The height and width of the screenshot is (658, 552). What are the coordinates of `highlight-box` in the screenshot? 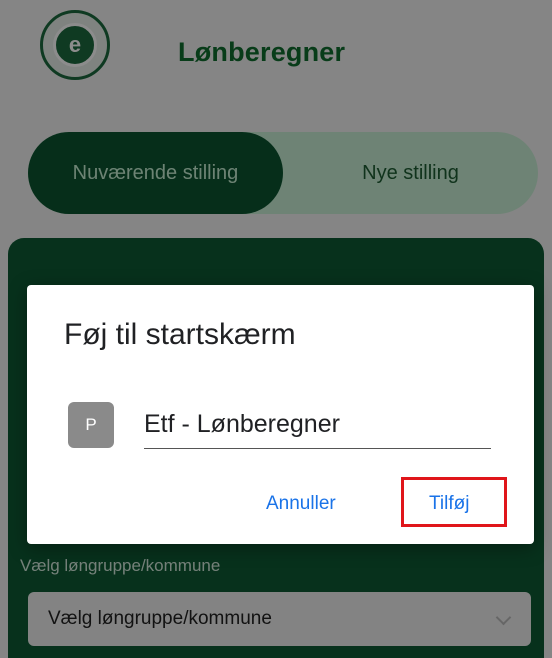 It's located at (454, 502).